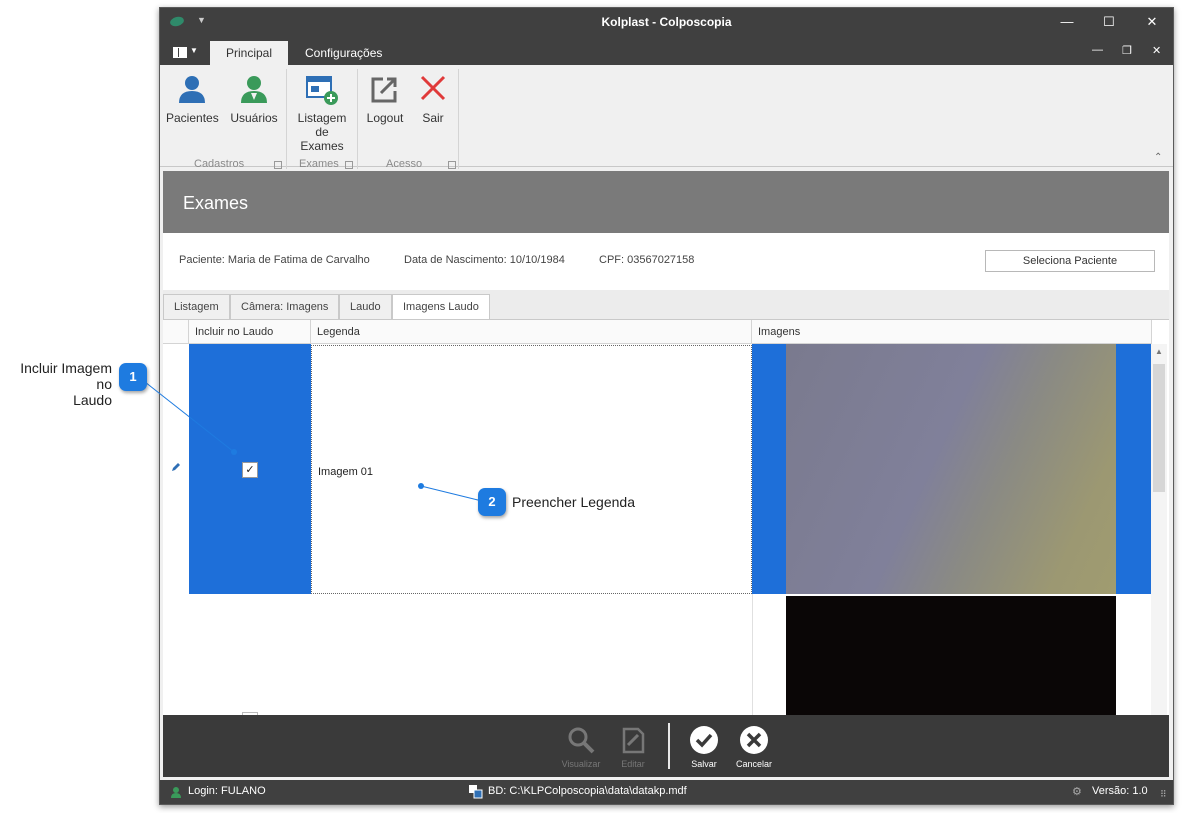 This screenshot has width=1182, height=813. I want to click on callout-text-1-line1: Incluir Imagem no, so click(66, 376).